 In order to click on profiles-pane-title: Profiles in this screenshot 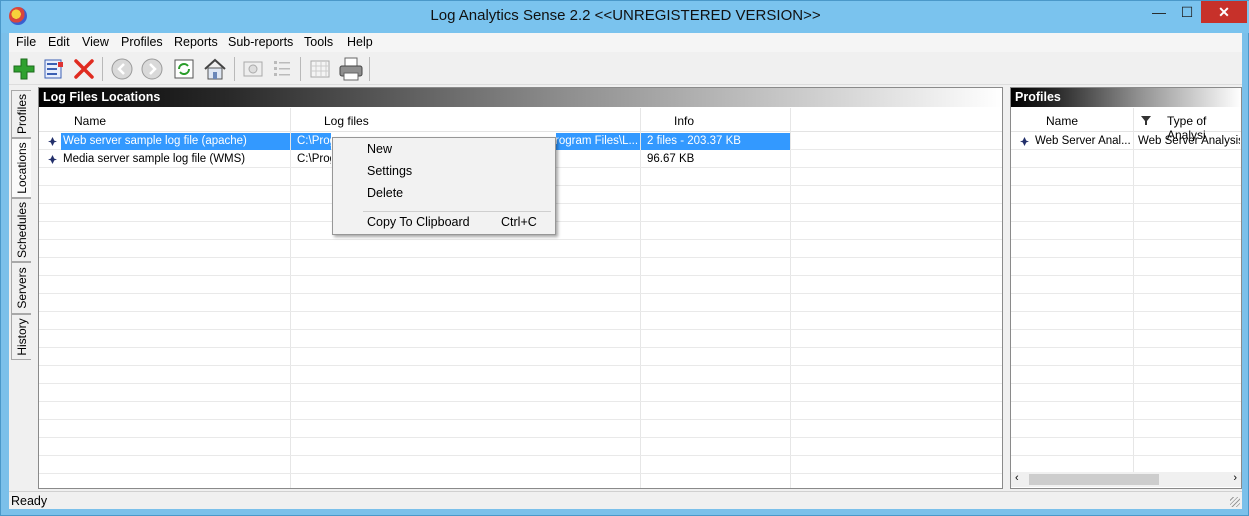, I will do `click(1126, 97)`.